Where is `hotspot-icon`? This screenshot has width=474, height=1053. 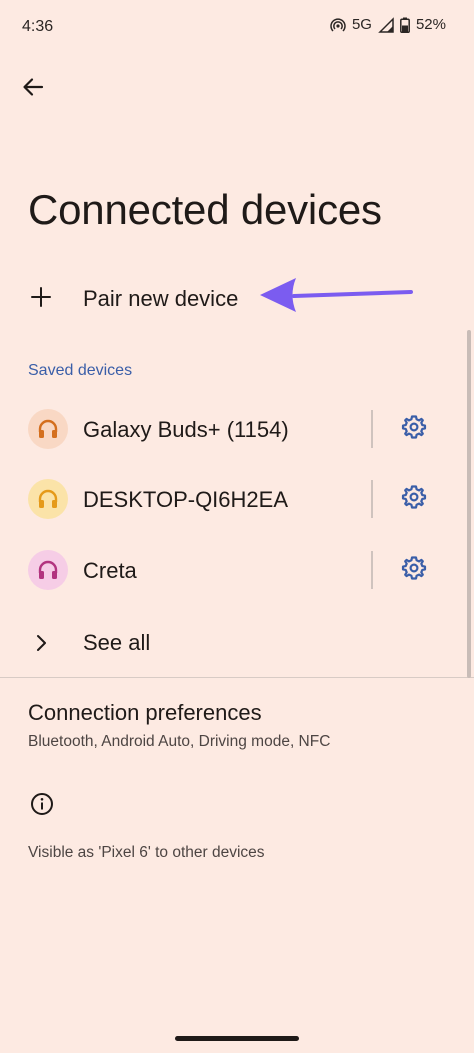 hotspot-icon is located at coordinates (338, 25).